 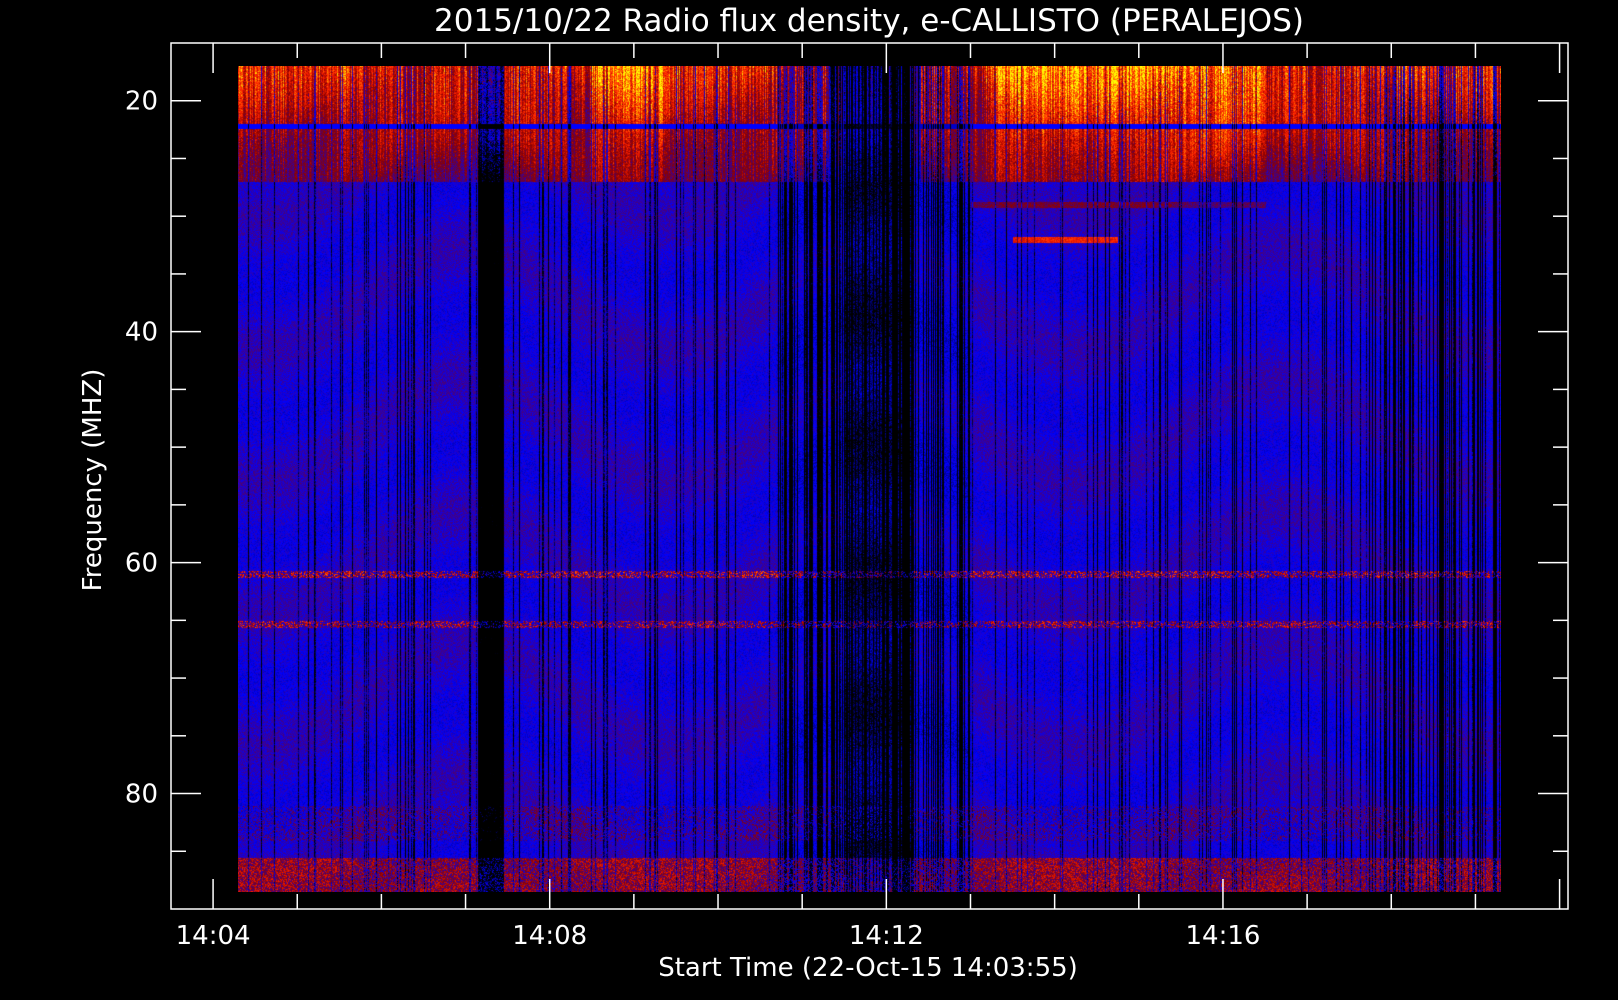 I want to click on x-tick-label: 14:12, so click(x=886, y=936).